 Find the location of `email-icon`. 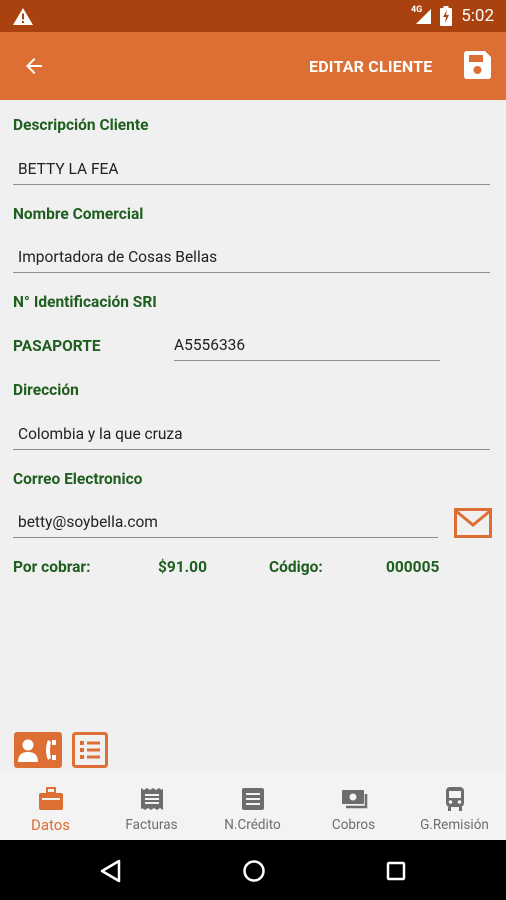

email-icon is located at coordinates (473, 523).